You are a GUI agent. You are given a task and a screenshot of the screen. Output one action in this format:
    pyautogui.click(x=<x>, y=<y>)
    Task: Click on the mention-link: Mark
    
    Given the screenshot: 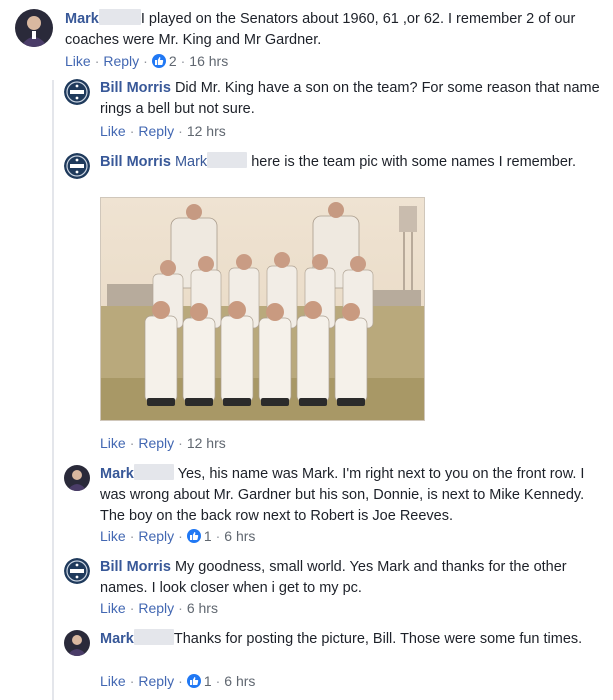 What is the action you would take?
    pyautogui.click(x=191, y=162)
    